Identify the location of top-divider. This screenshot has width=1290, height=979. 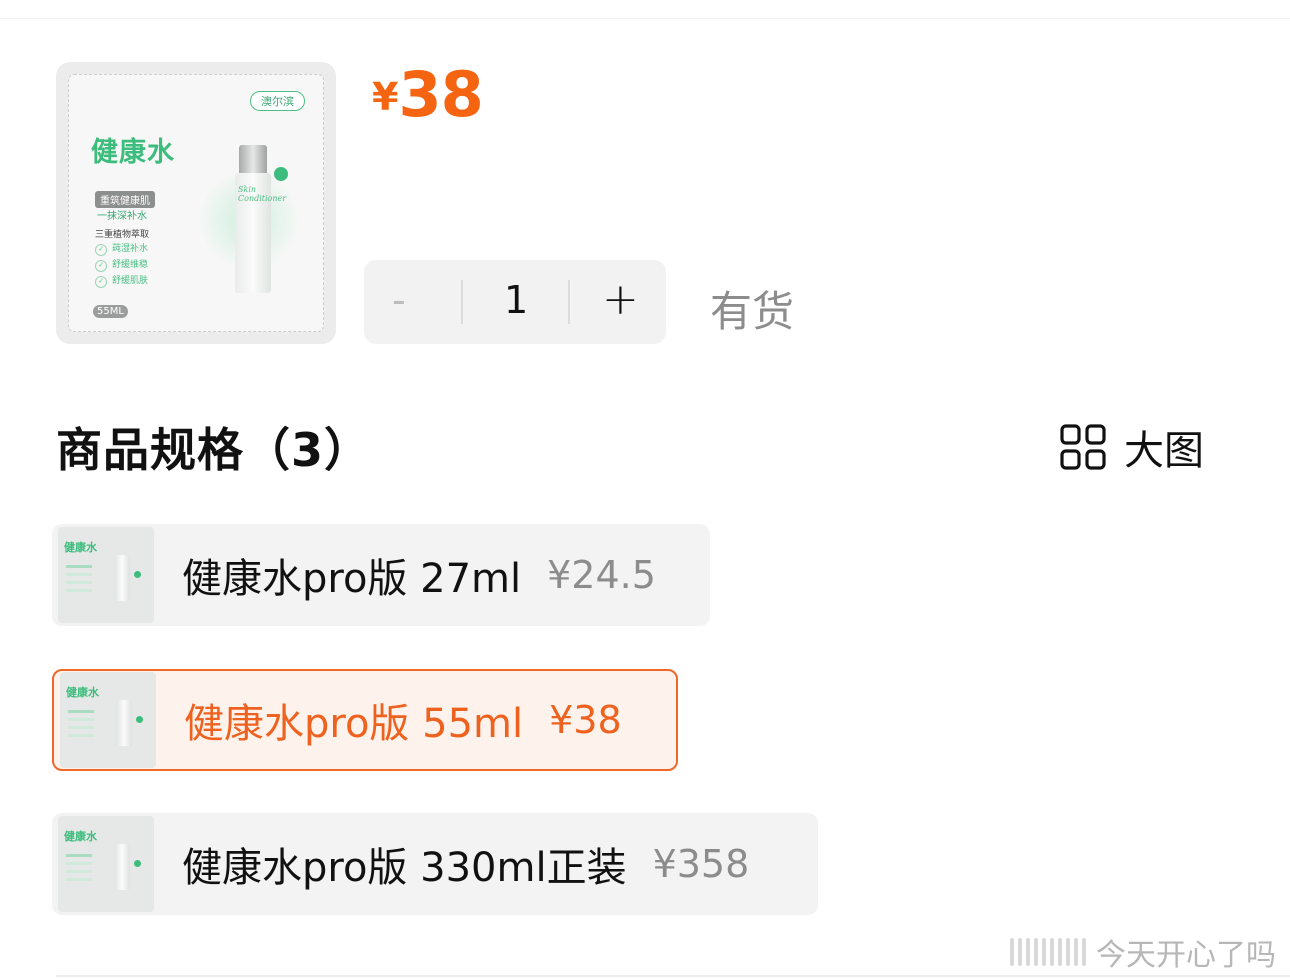
(645, 18).